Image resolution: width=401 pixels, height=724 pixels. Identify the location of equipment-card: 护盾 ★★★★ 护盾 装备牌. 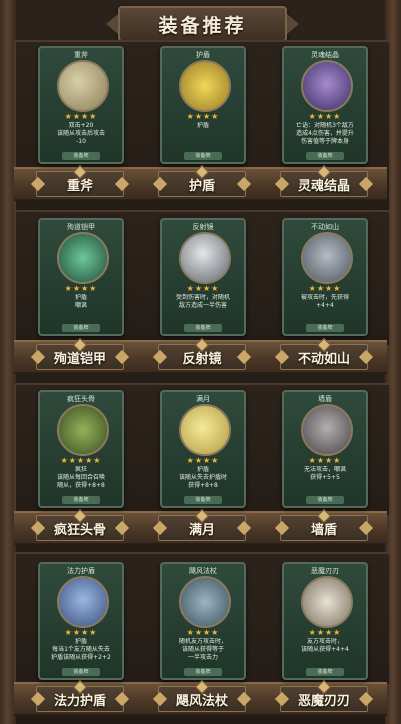
(203, 105).